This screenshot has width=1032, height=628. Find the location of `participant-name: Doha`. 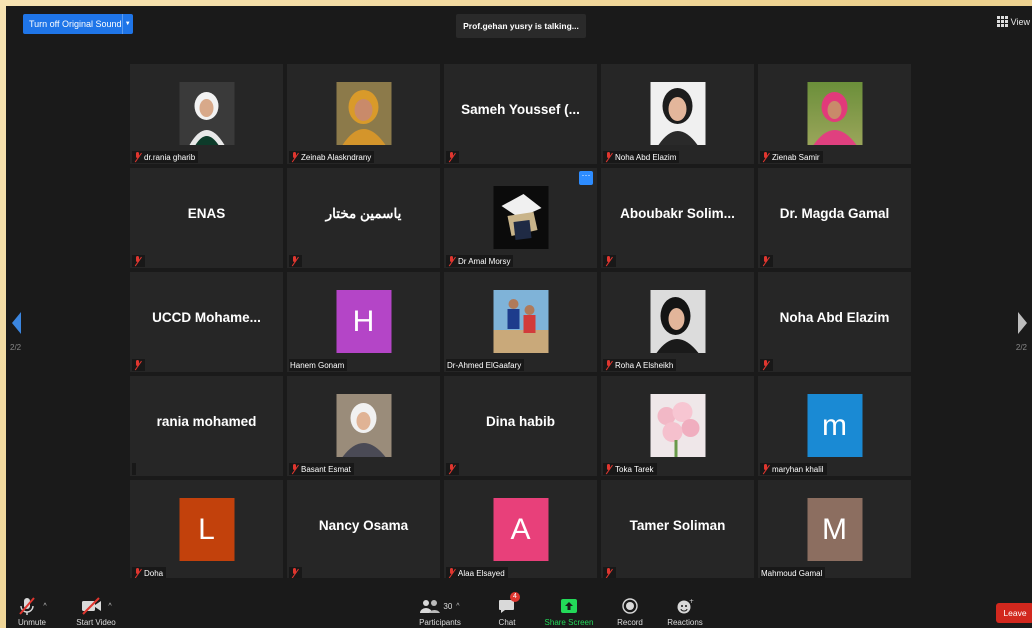

participant-name: Doha is located at coordinates (154, 573).